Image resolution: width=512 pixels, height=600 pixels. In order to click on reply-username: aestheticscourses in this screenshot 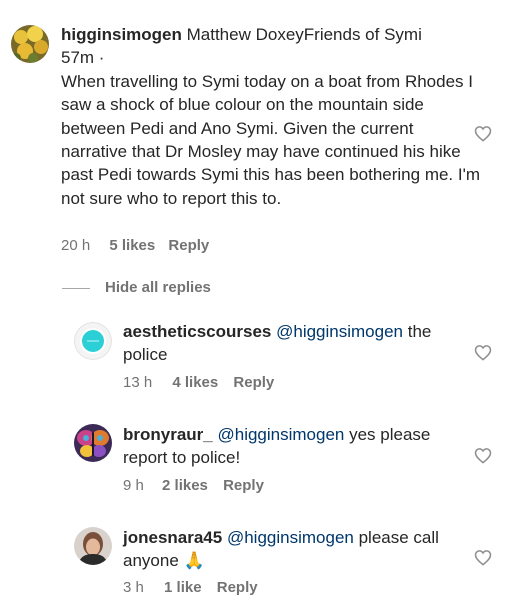, I will do `click(197, 331)`.